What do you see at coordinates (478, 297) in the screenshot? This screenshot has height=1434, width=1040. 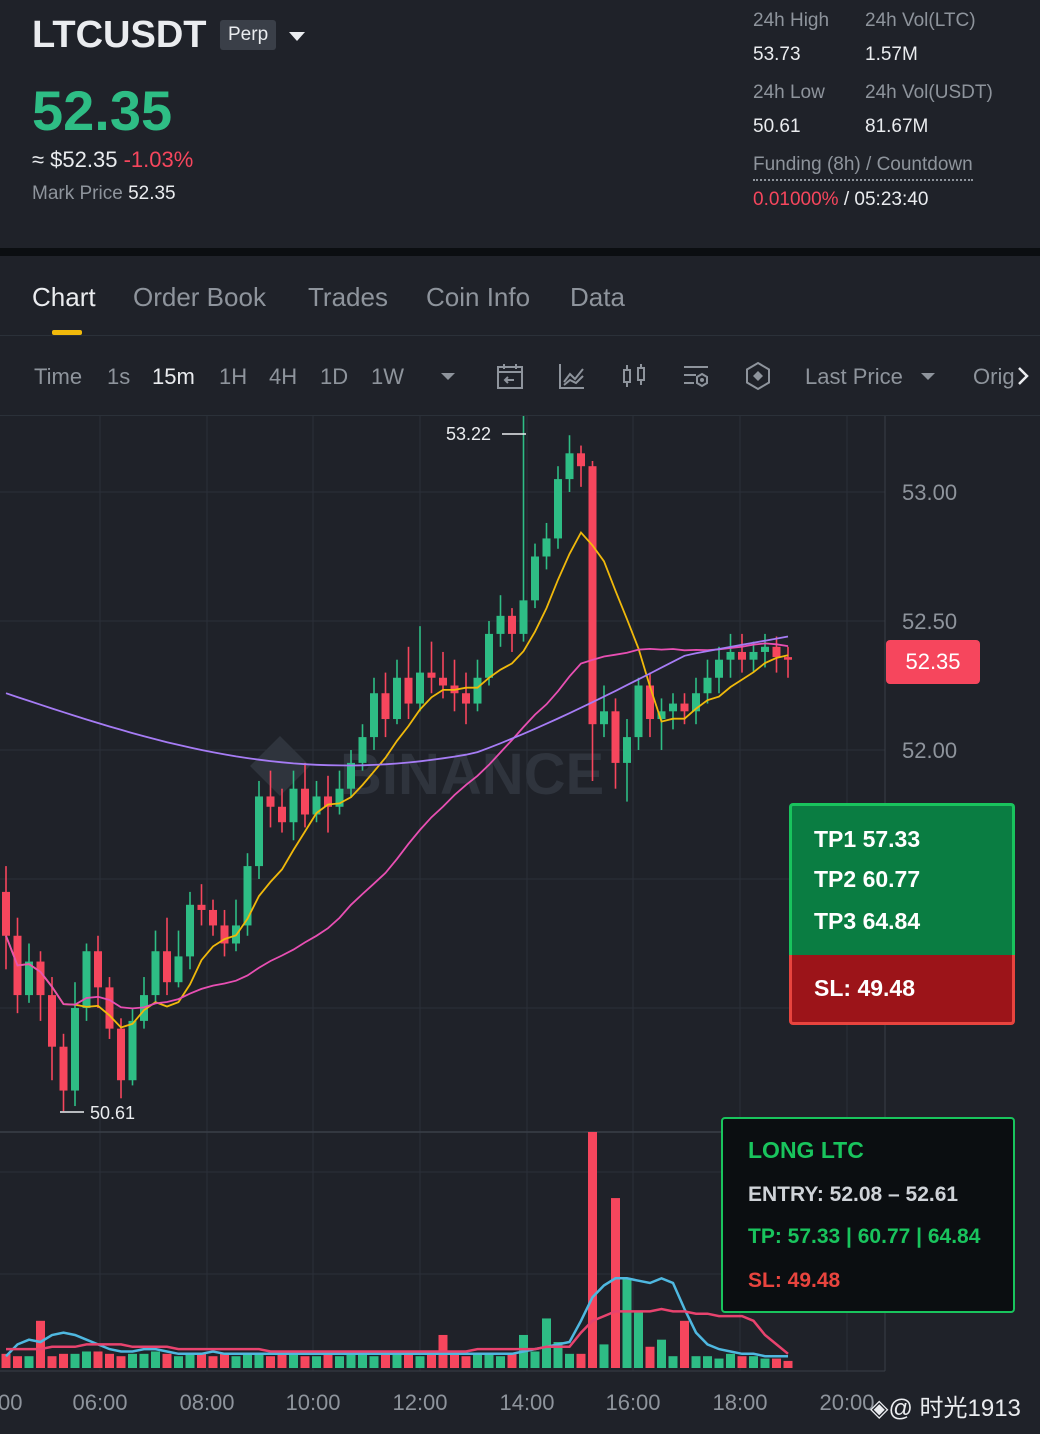 I see `tab-coin-info: Coin Info` at bounding box center [478, 297].